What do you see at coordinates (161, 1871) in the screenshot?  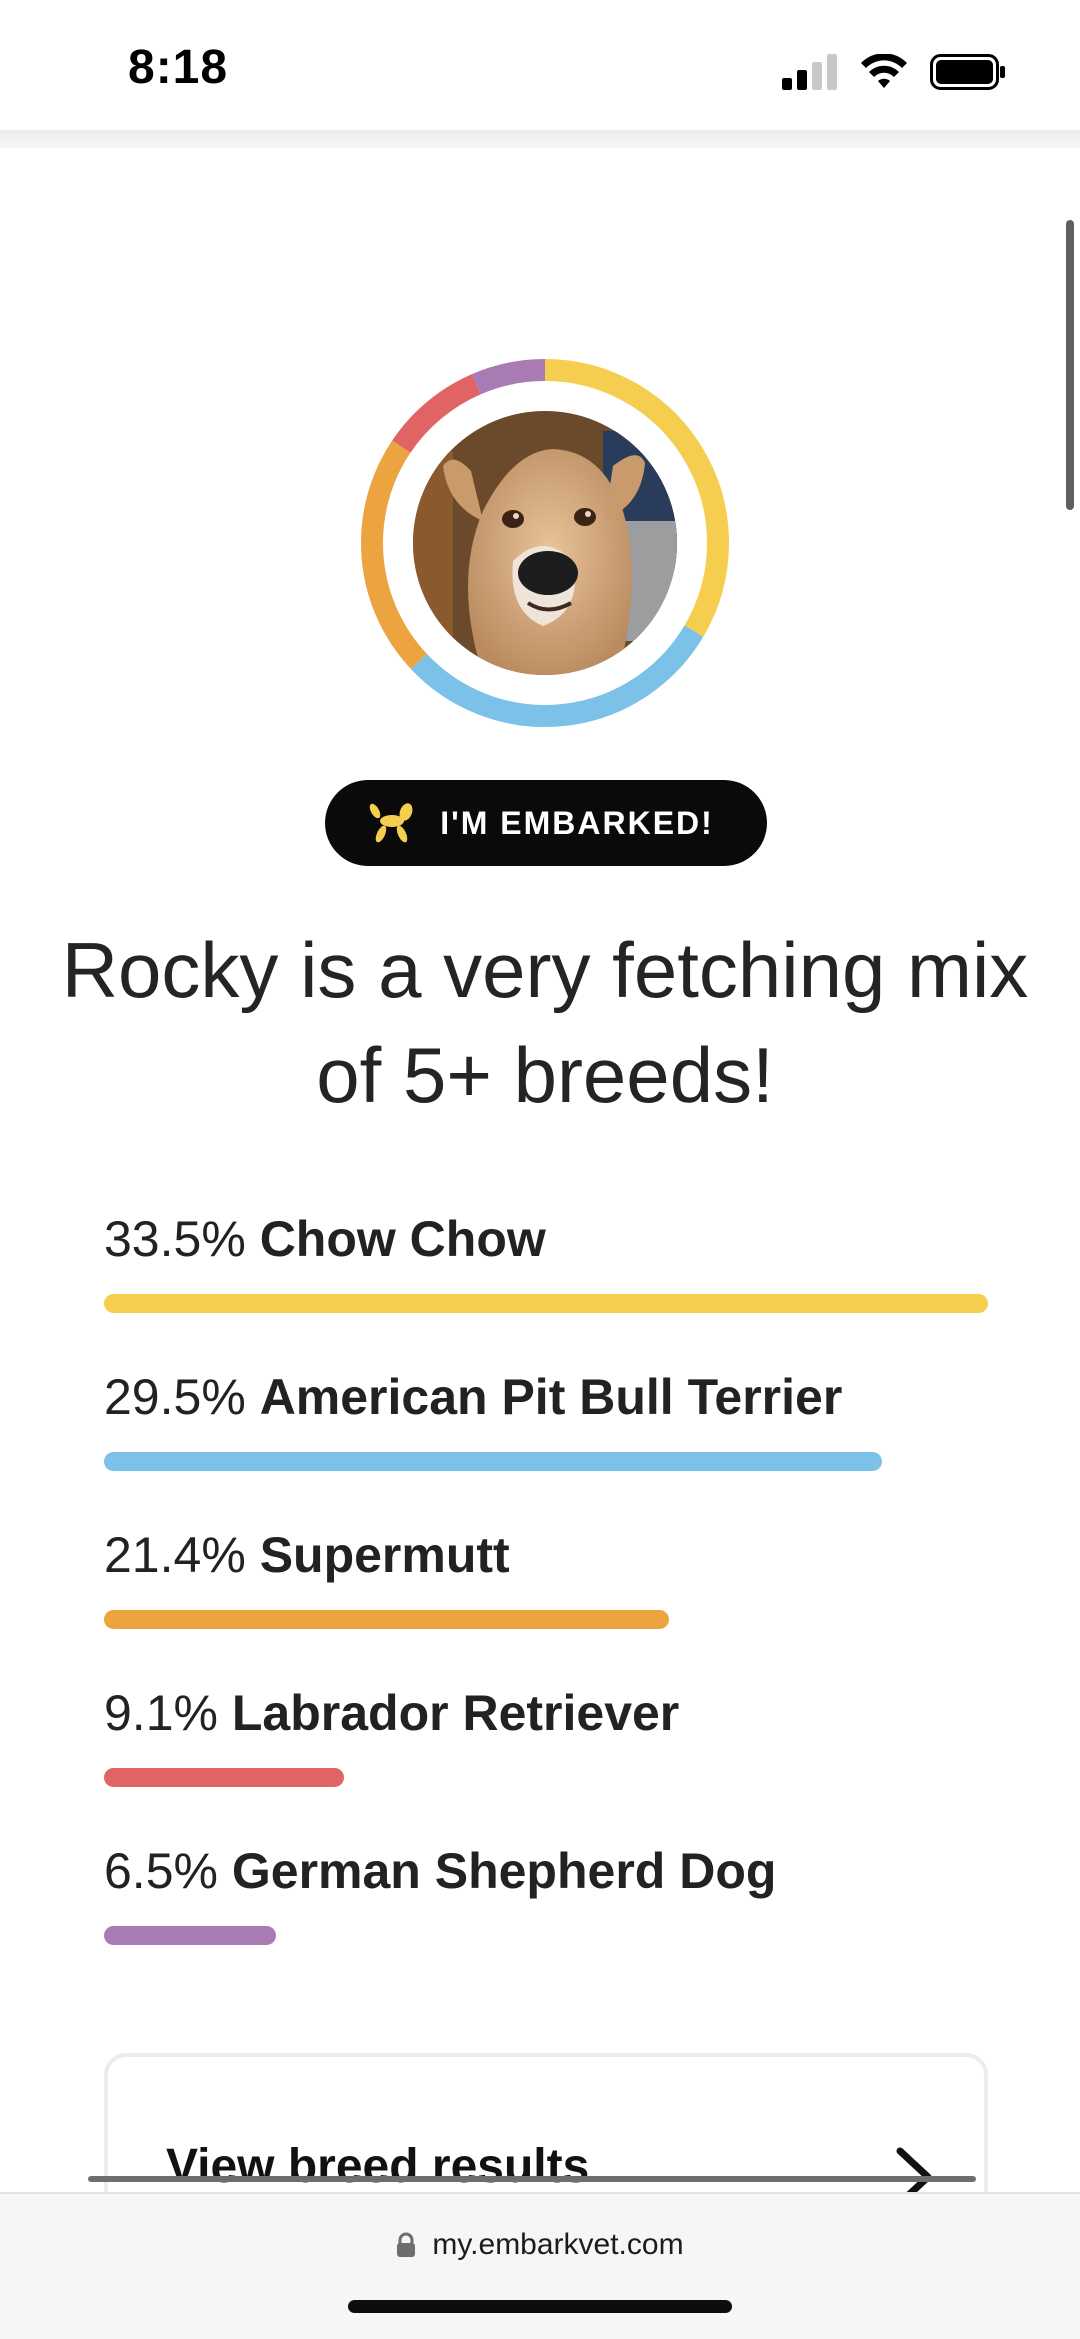 I see `breed-percent: 6.5%` at bounding box center [161, 1871].